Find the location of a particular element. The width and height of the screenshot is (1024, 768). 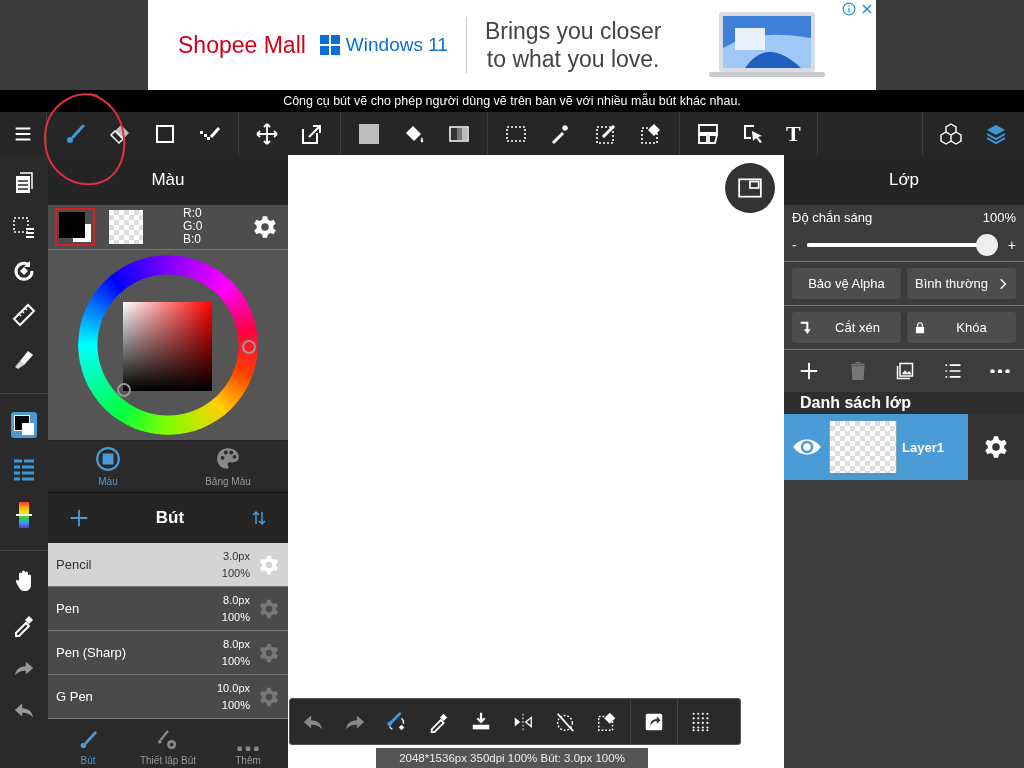

layer-list-title: Danh sách lớp is located at coordinates (904, 403).